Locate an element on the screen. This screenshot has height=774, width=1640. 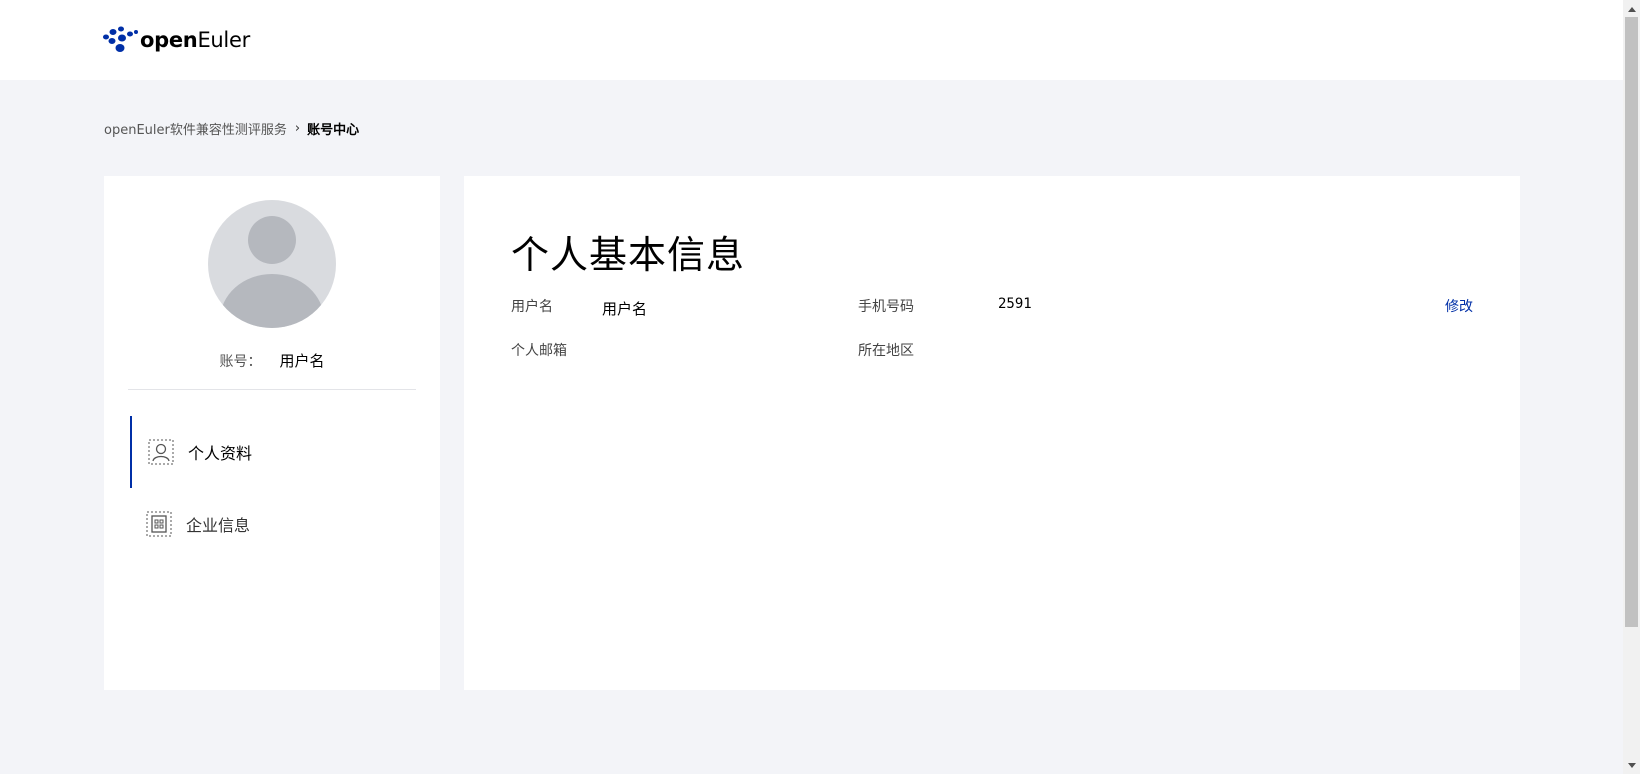
vertical-scrollbar is located at coordinates (1631, 387).